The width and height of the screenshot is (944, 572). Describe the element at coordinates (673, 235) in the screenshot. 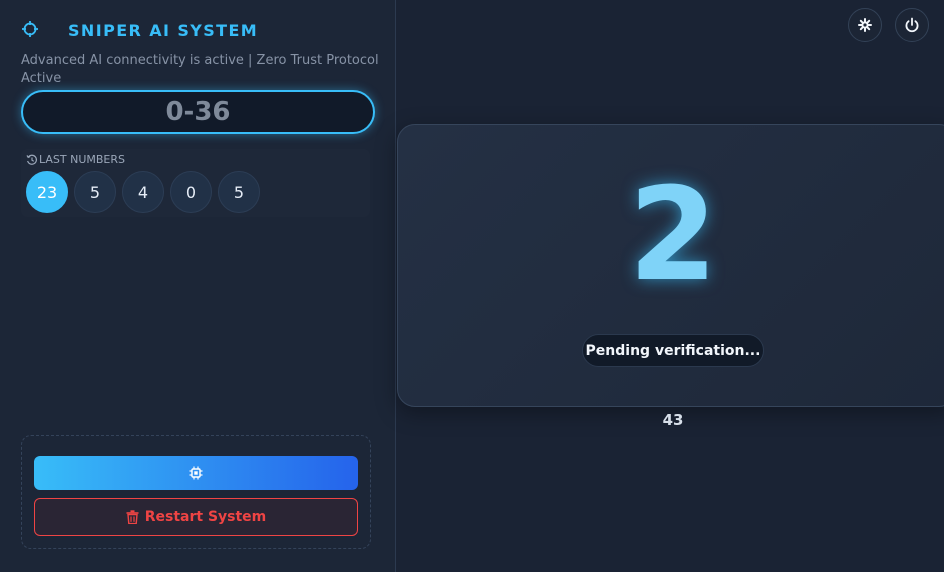

I see `predicted-number: 2` at that location.